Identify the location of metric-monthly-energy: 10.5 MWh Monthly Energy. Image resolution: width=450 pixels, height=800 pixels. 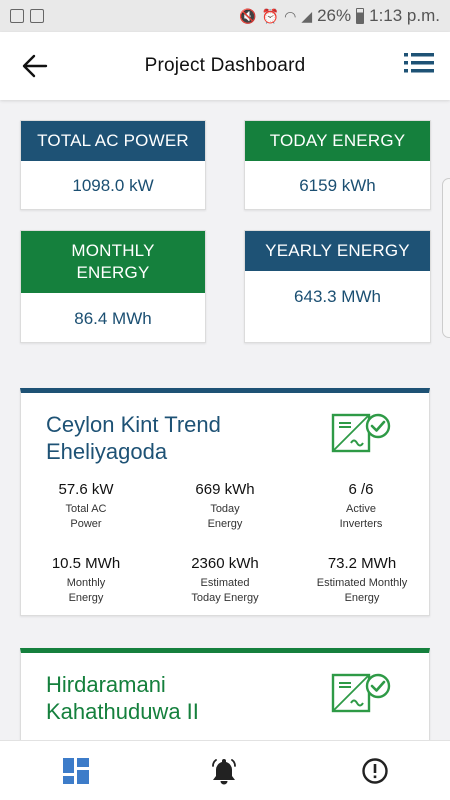
(86, 580).